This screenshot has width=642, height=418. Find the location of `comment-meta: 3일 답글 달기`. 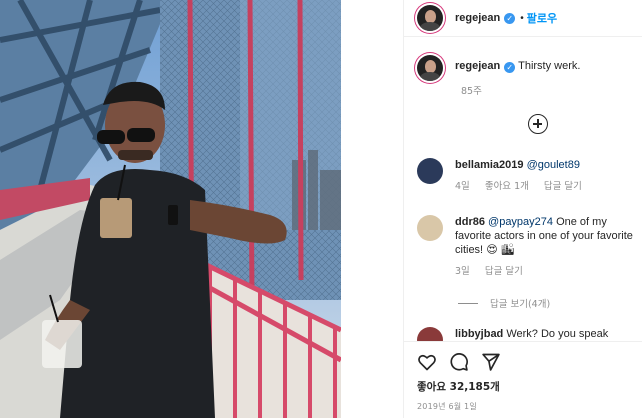

comment-meta: 3일 답글 달기 is located at coordinates (548, 272).